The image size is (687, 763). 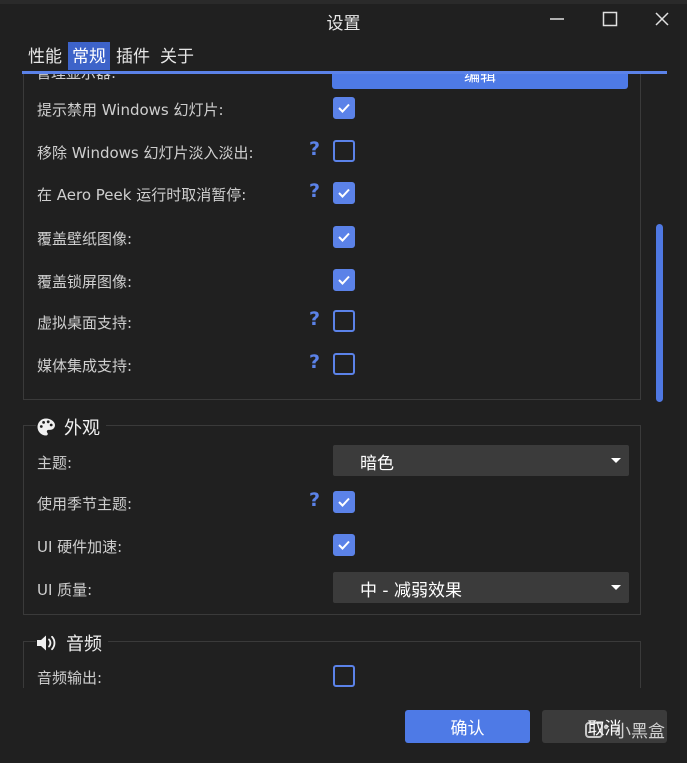 I want to click on setting-label: UI 硬件加速:, so click(x=80, y=547).